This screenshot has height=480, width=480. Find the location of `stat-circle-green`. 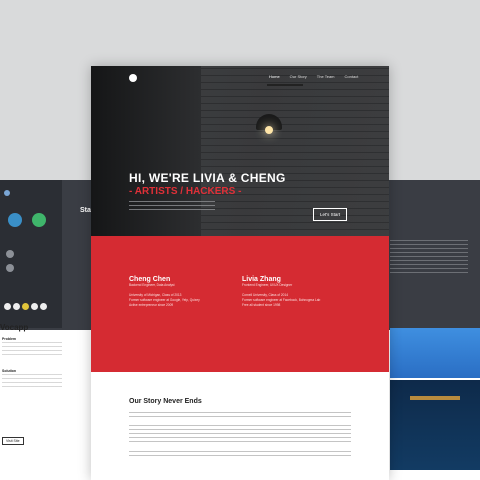

stat-circle-green is located at coordinates (39, 220).